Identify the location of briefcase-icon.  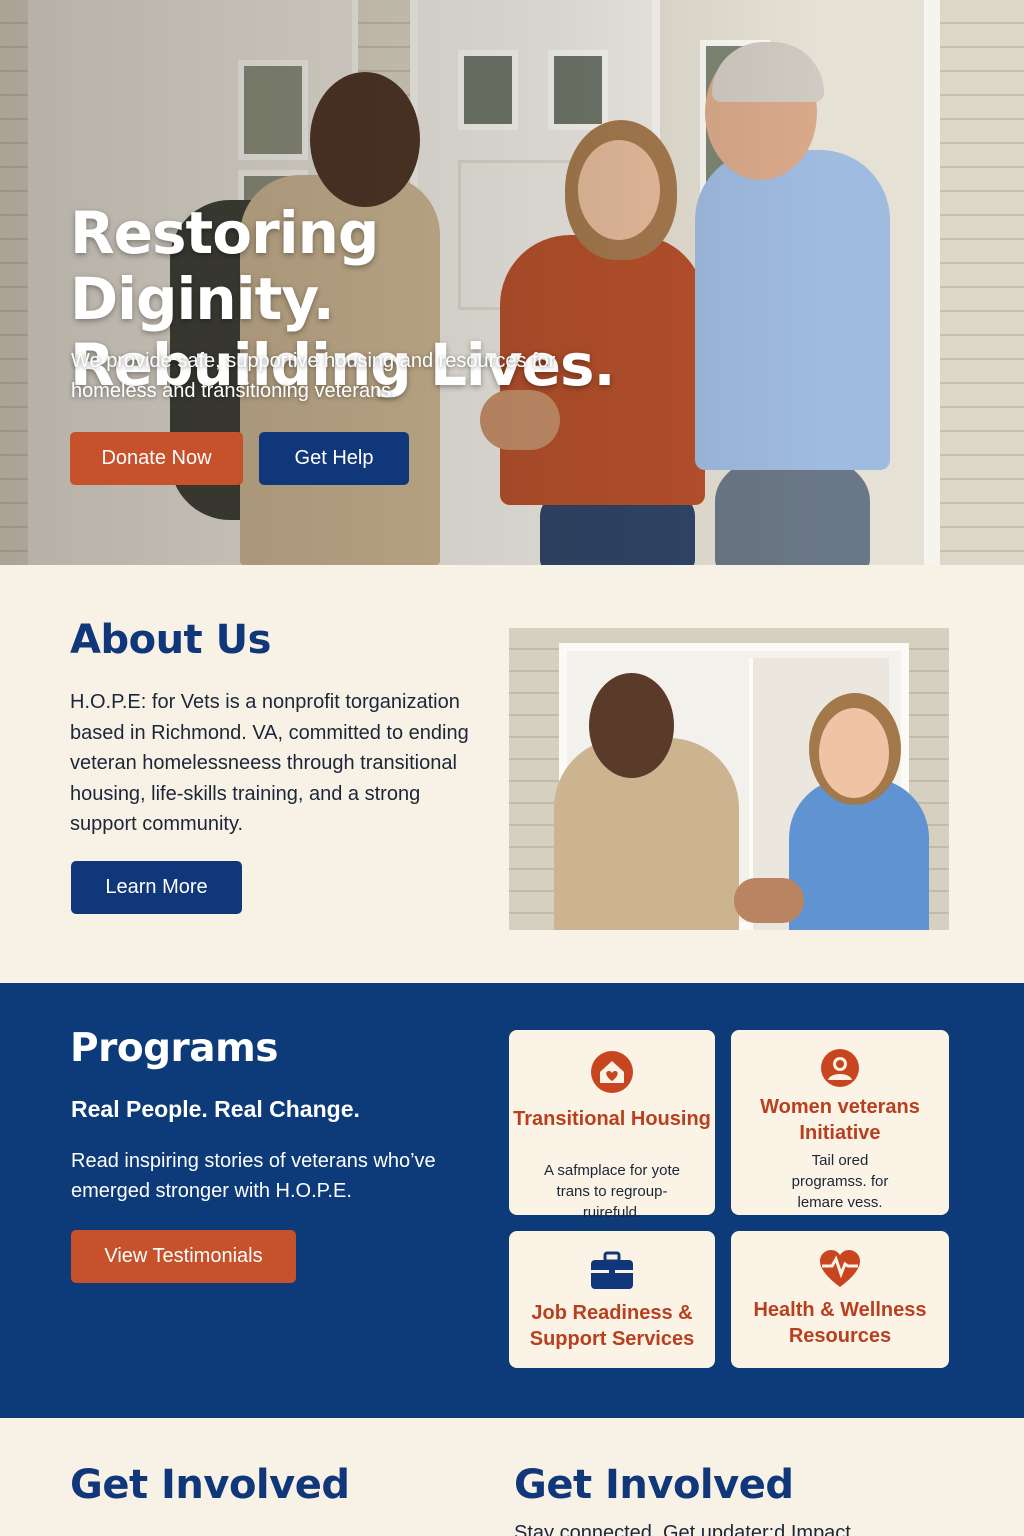
(612, 1270).